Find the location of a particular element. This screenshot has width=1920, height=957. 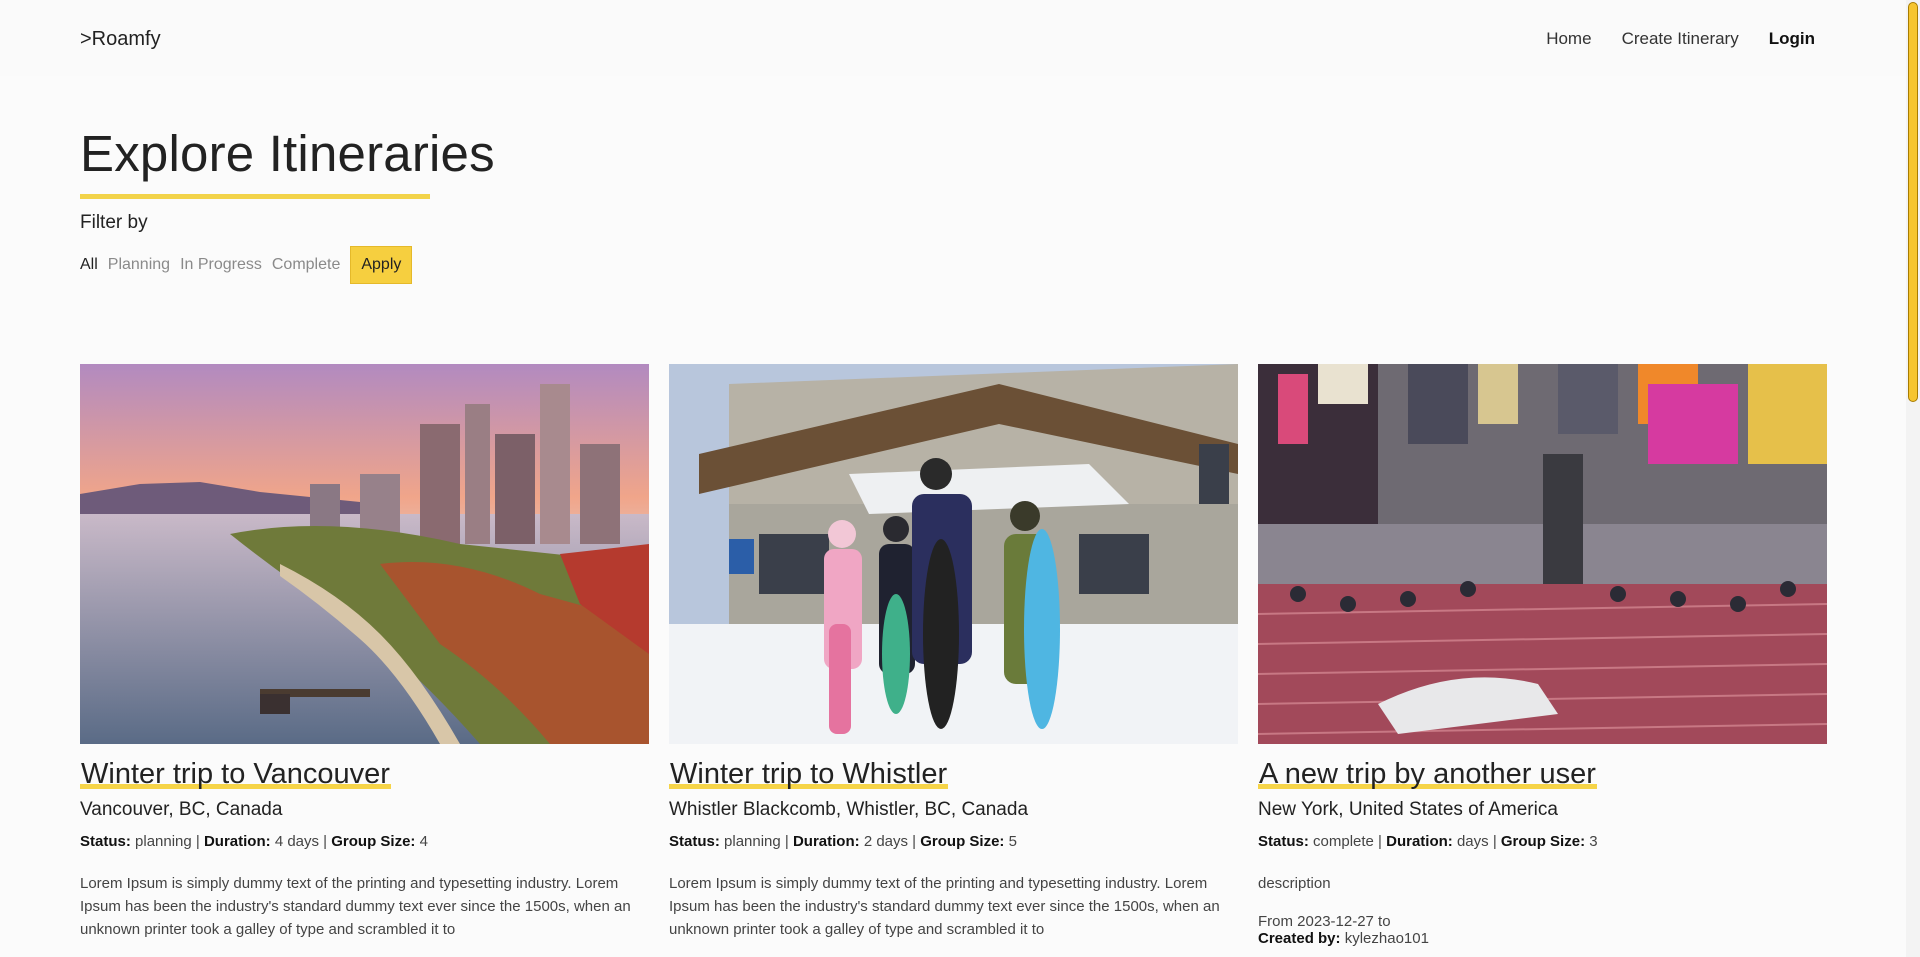

new-york-image is located at coordinates (1542, 554).